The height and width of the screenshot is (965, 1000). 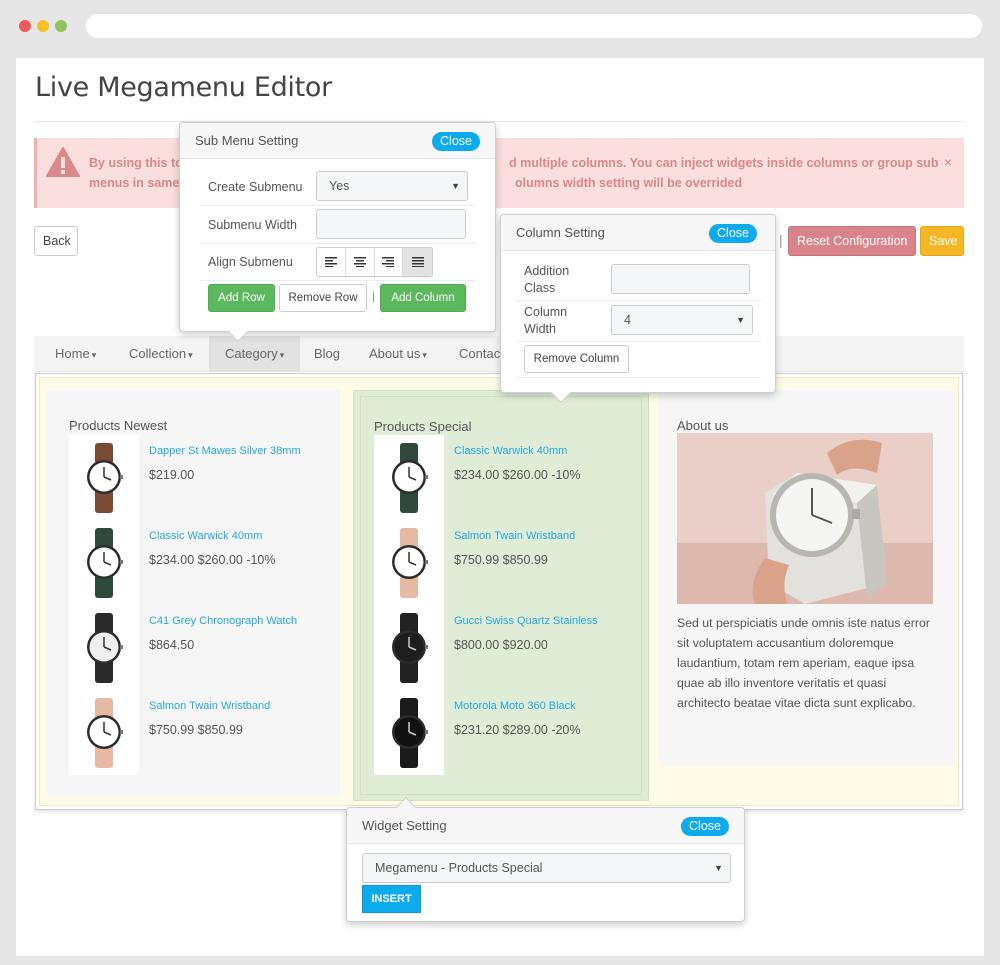 What do you see at coordinates (43, 26) in the screenshot?
I see `window-minimize-dot` at bounding box center [43, 26].